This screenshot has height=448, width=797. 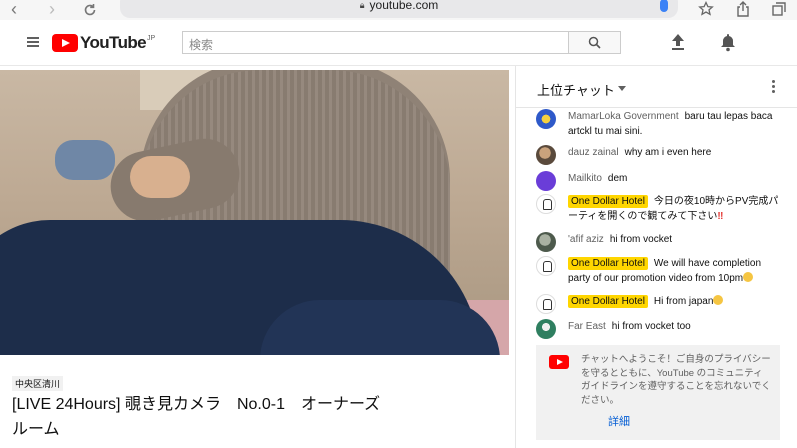 I want to click on chat-text: hi from vocket too, so click(x=651, y=326).